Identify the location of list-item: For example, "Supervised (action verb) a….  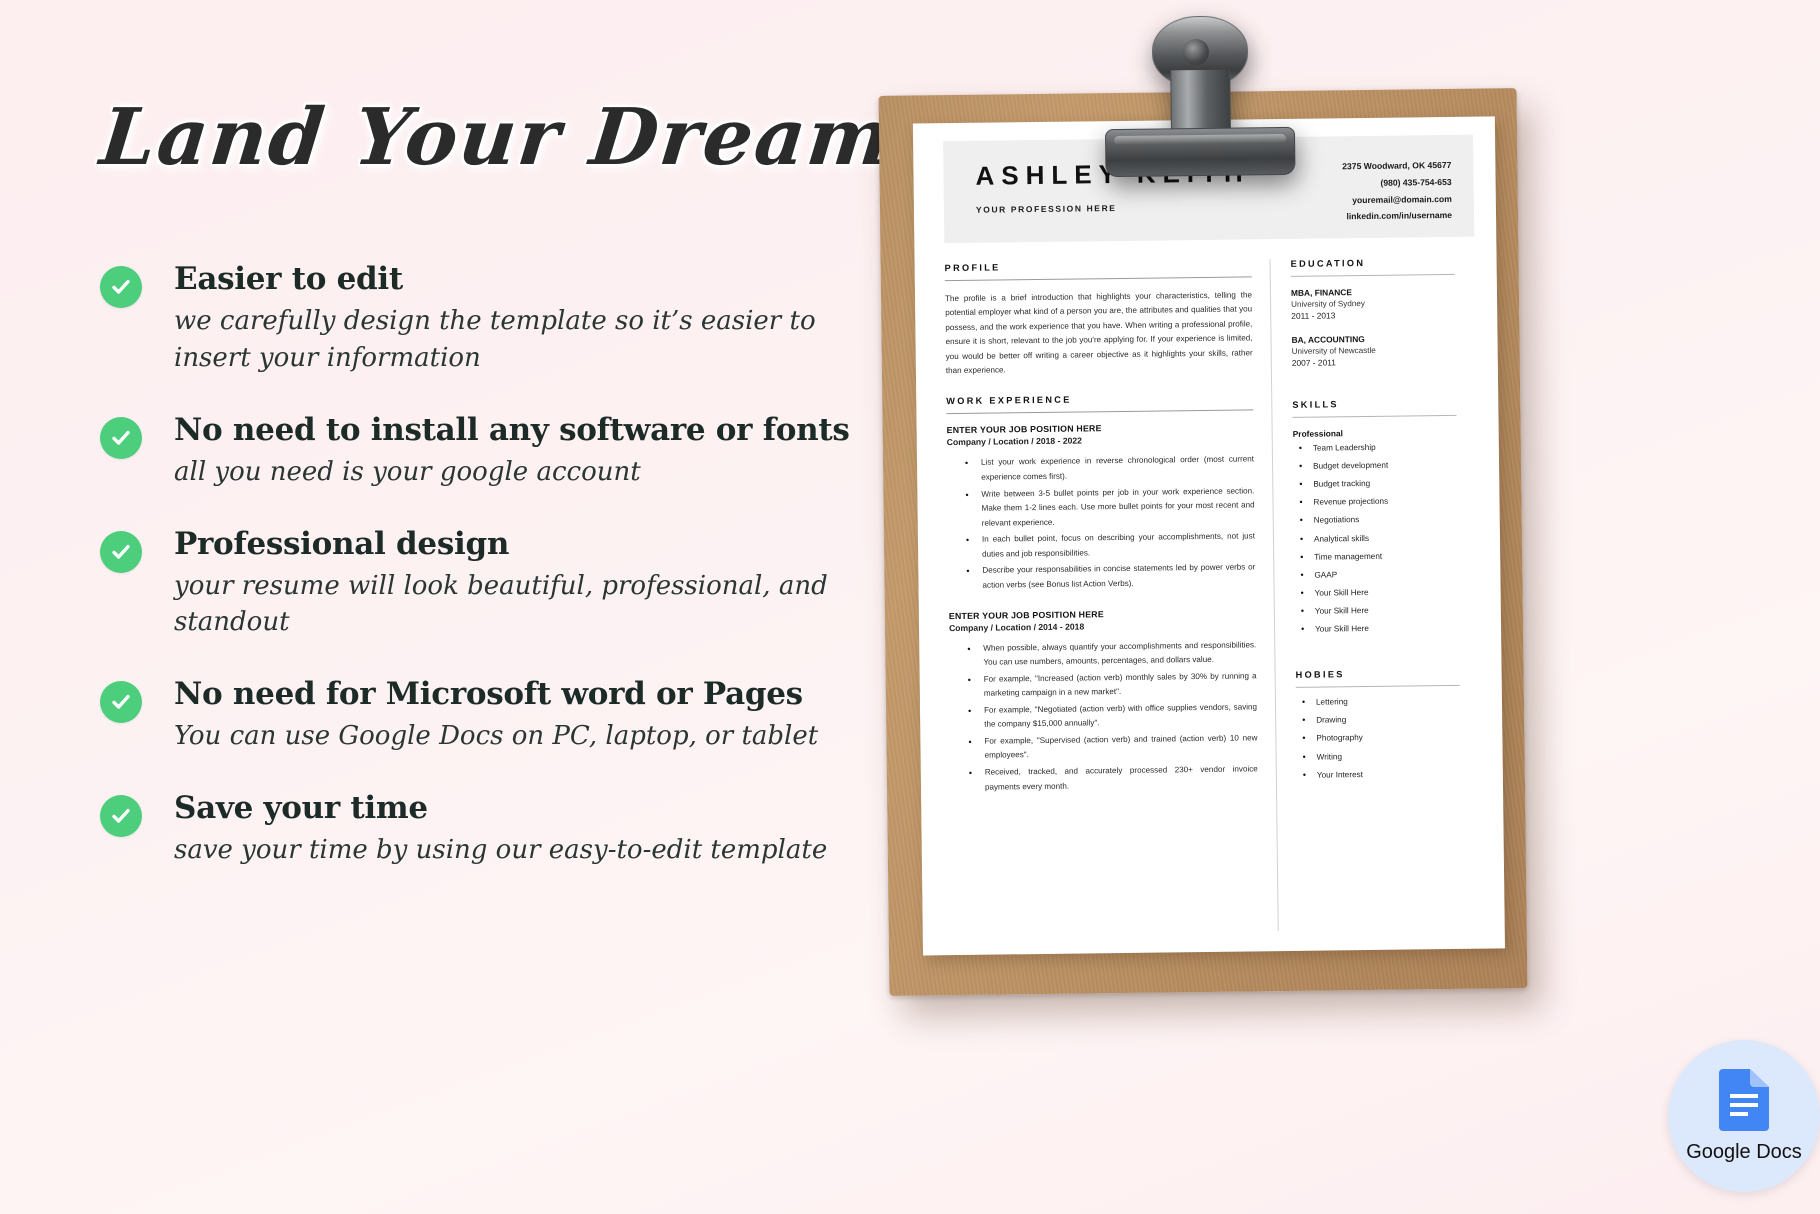
(1120, 747).